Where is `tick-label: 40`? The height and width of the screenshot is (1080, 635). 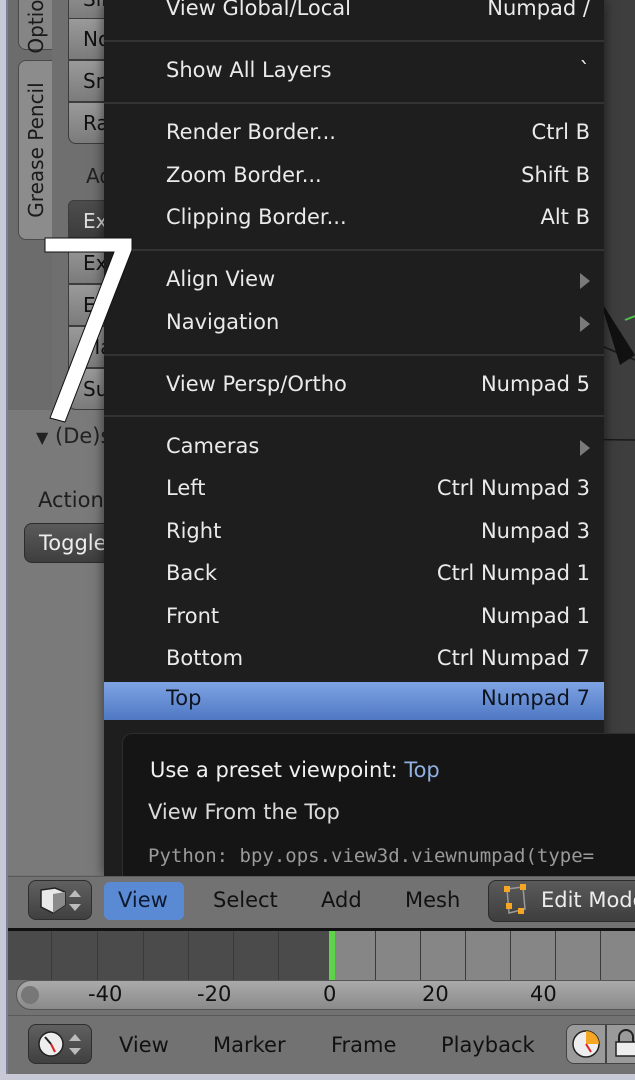 tick-label: 40 is located at coordinates (543, 994).